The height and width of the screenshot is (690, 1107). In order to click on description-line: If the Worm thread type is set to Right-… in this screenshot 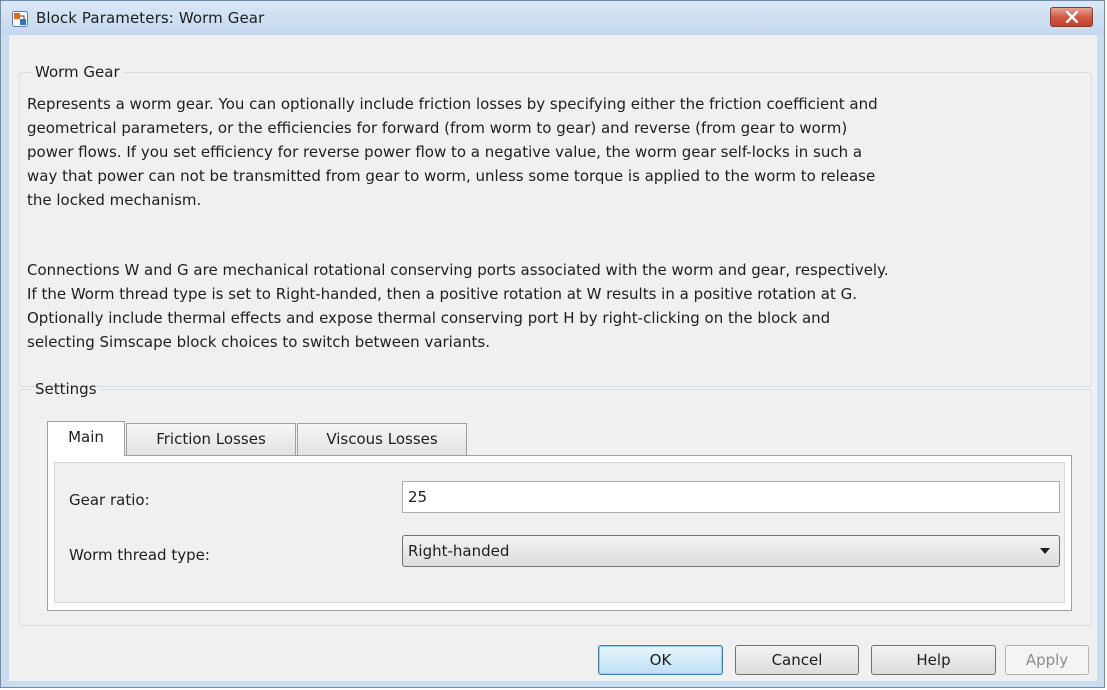, I will do `click(442, 294)`.